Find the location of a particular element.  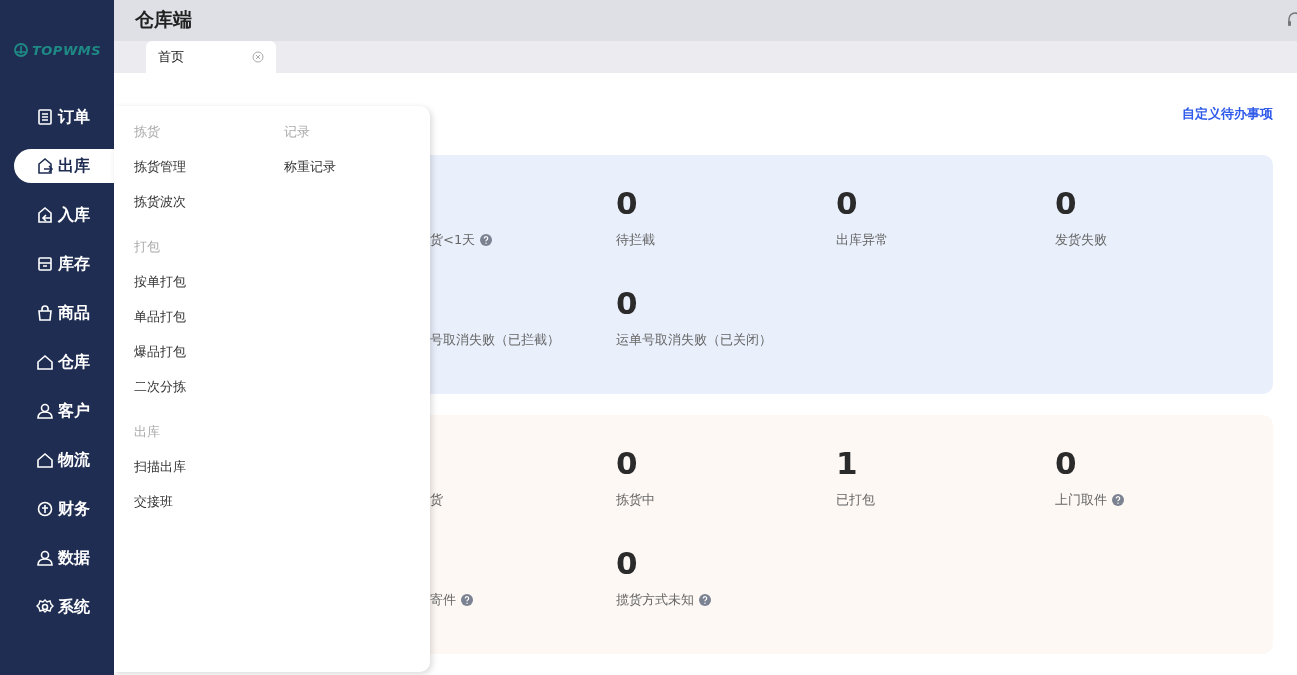

sidebar-item: 财务 is located at coordinates (64, 509).